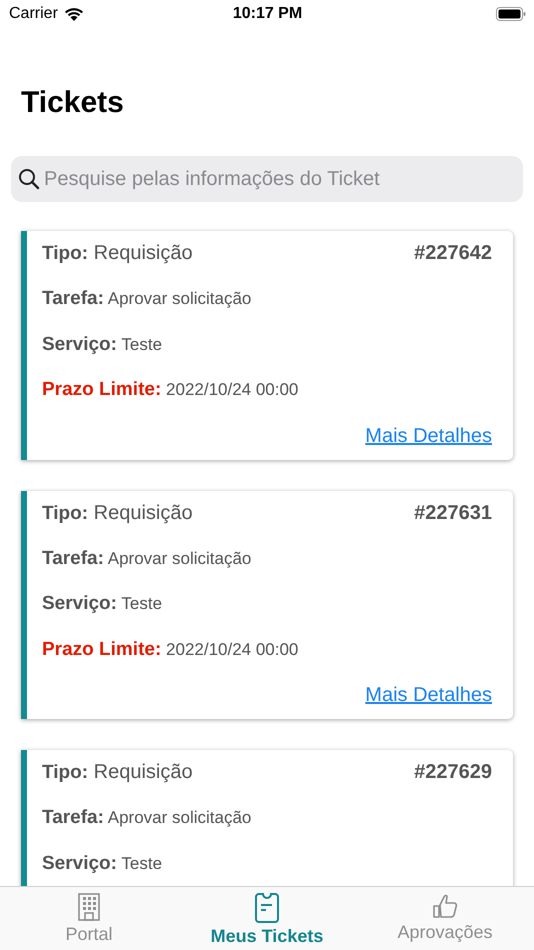 This screenshot has height=950, width=534. I want to click on tab-item: Meus Tickets, so click(267, 918).